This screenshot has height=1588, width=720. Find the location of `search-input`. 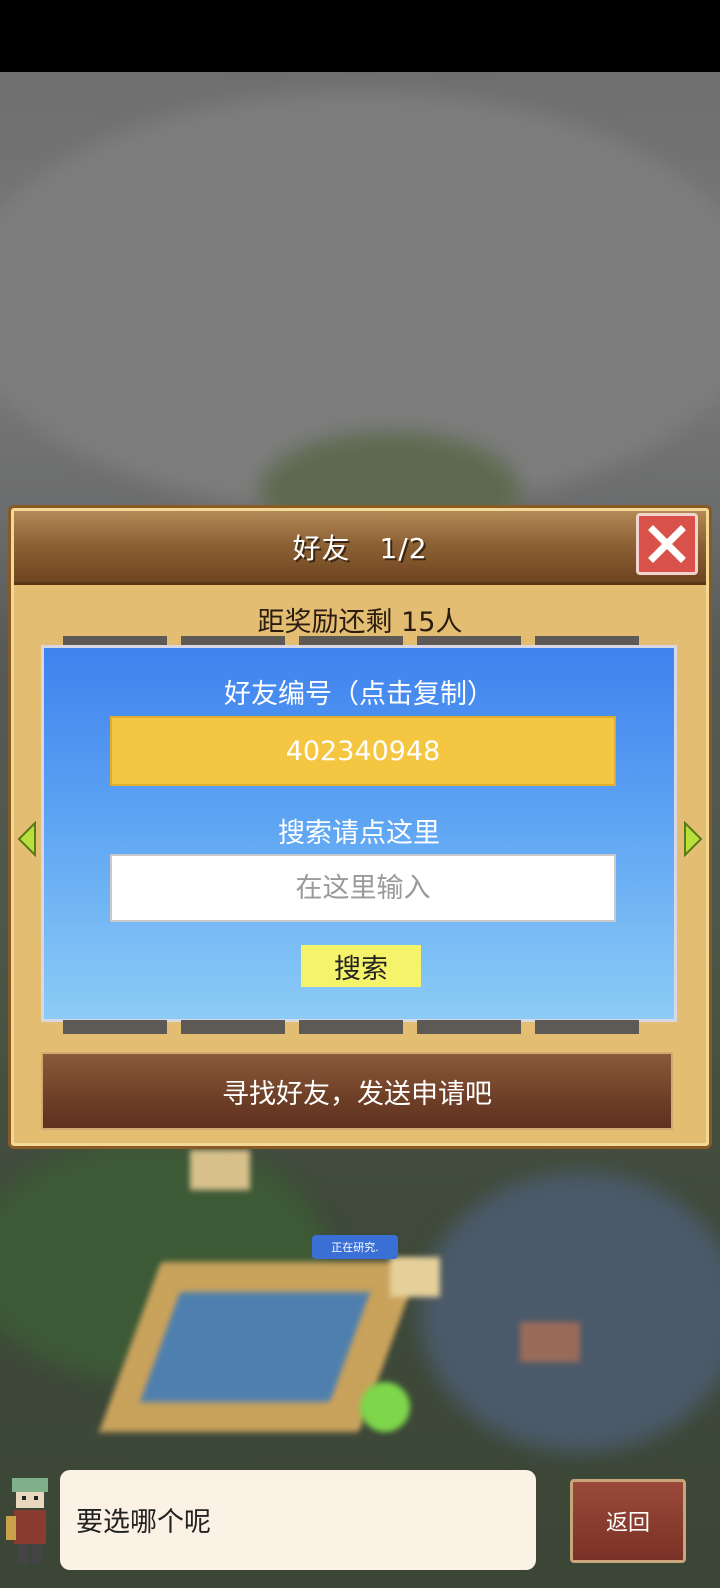

search-input is located at coordinates (363, 888).